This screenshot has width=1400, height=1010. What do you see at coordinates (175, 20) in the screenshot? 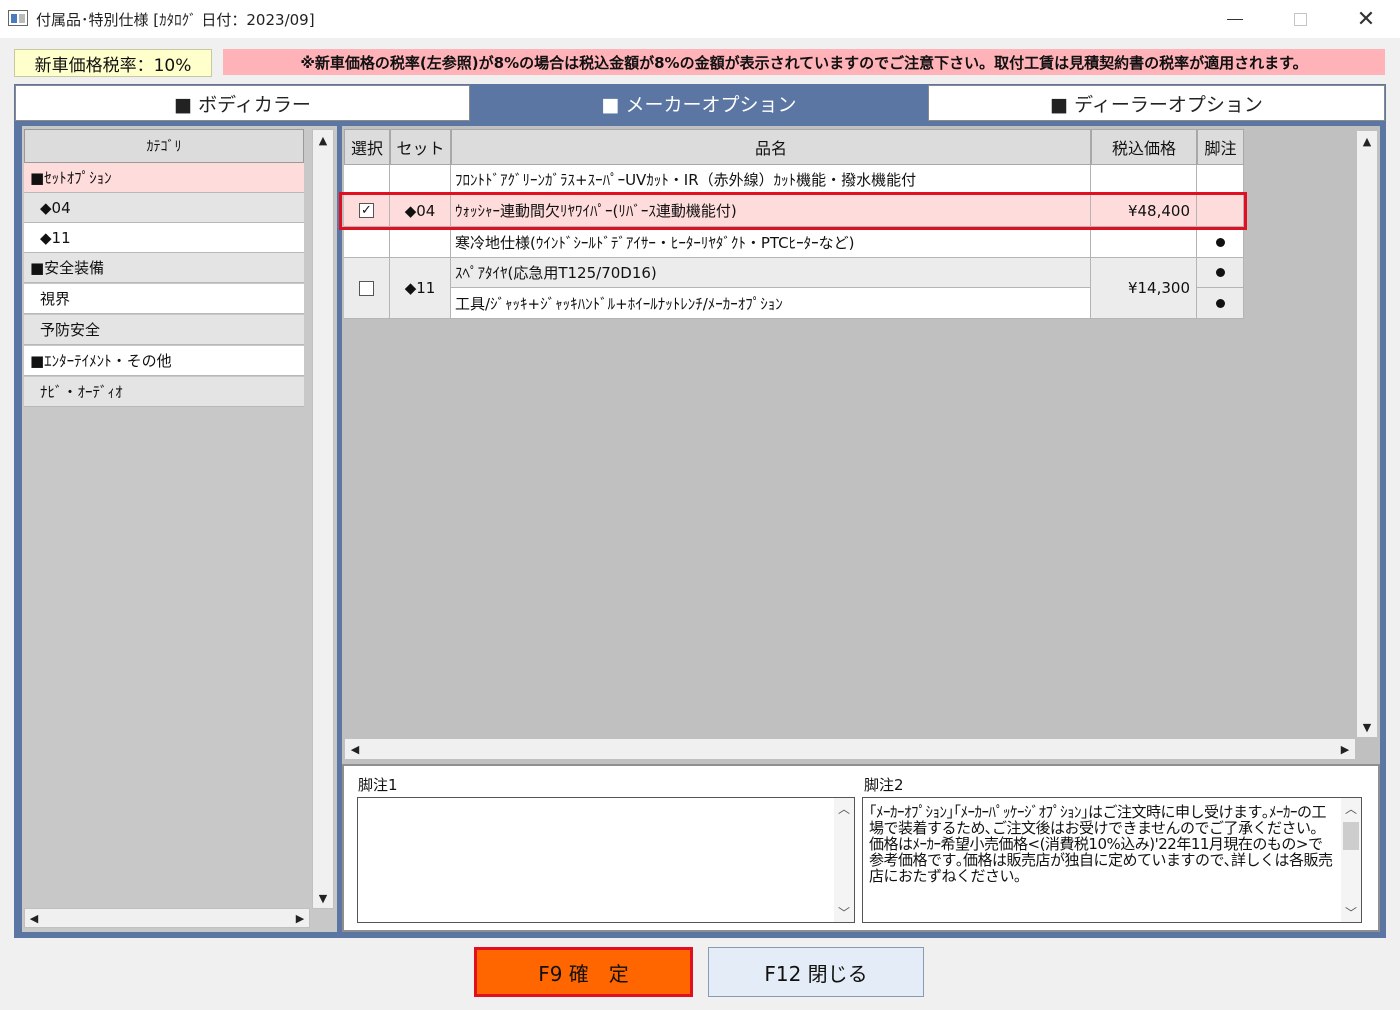
I see `window-title: 付属品･特別仕様 [ｶﾀﾛｸﾞ 日付：2023/09]` at bounding box center [175, 20].